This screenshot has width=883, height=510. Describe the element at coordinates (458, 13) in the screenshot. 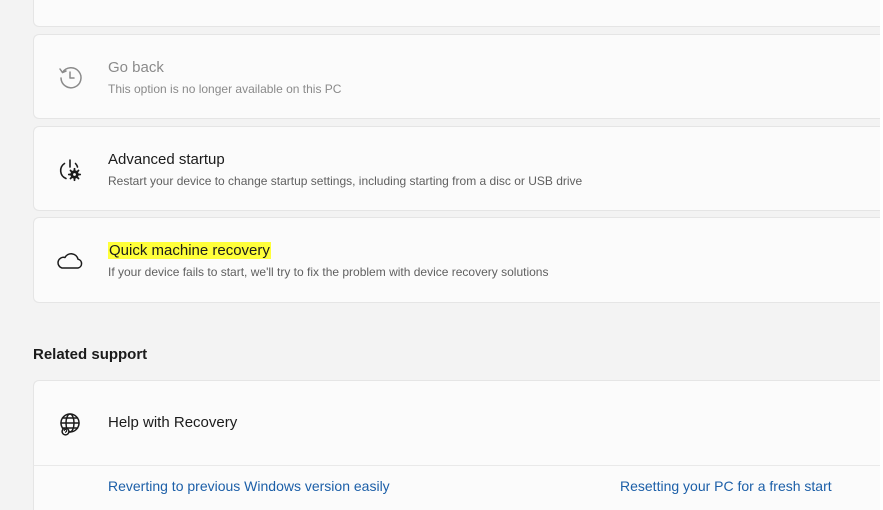

I see `previous-setting-card` at that location.